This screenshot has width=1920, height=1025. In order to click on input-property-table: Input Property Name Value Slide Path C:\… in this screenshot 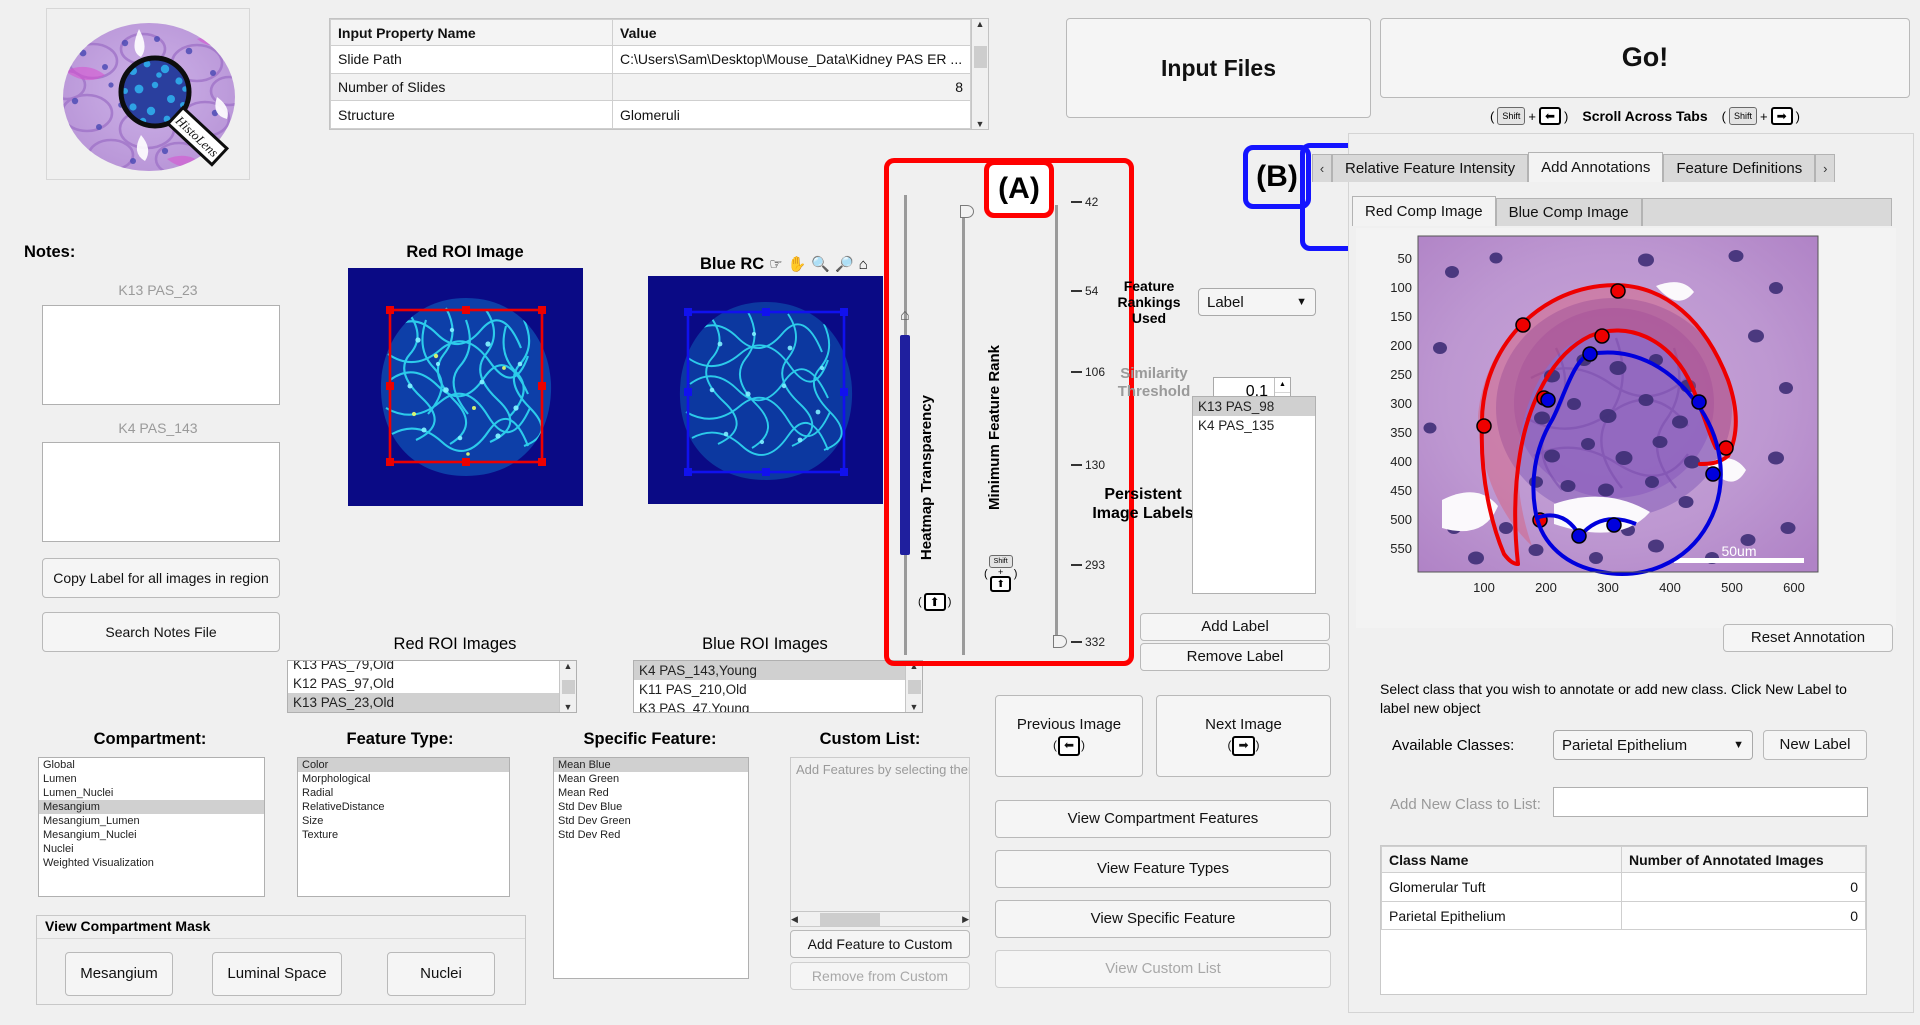, I will do `click(659, 74)`.